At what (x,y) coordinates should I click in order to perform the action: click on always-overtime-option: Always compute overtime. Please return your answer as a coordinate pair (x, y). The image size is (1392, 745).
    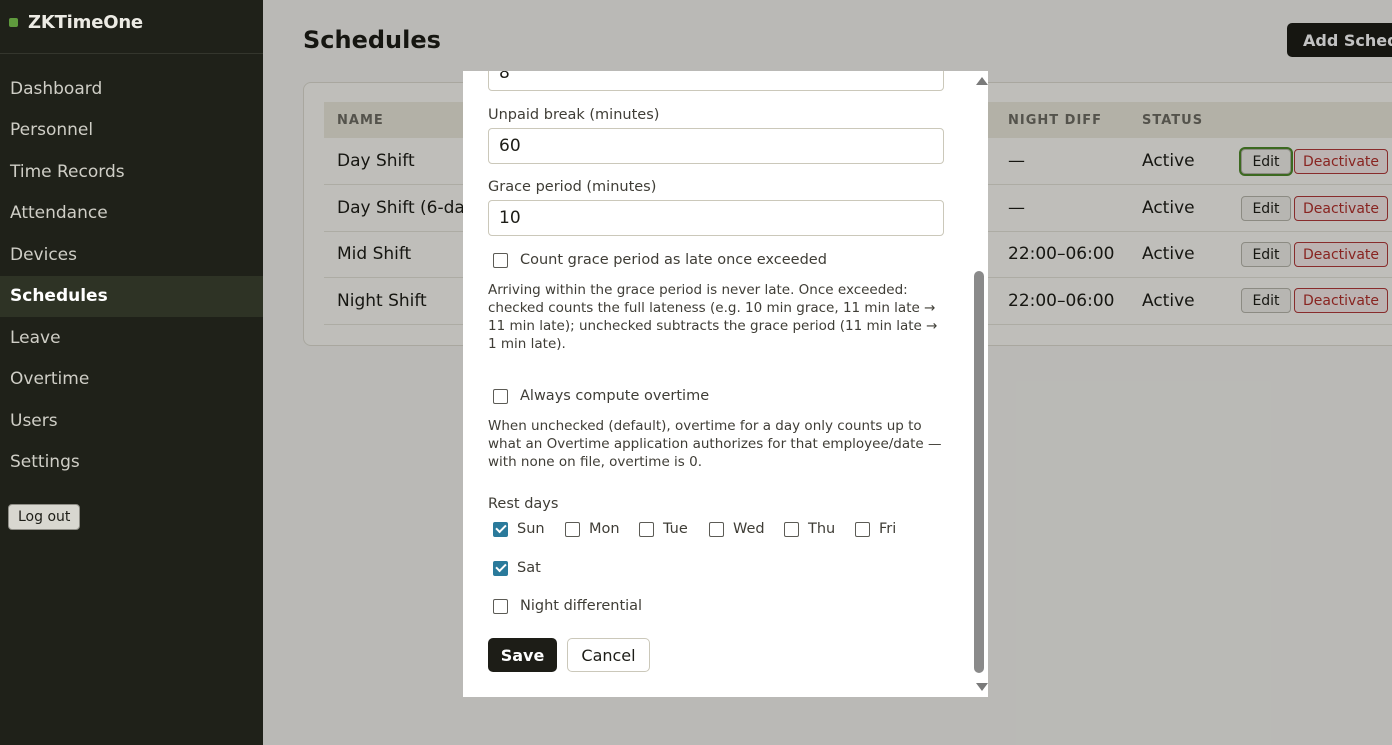
    Looking at the image, I should click on (601, 396).